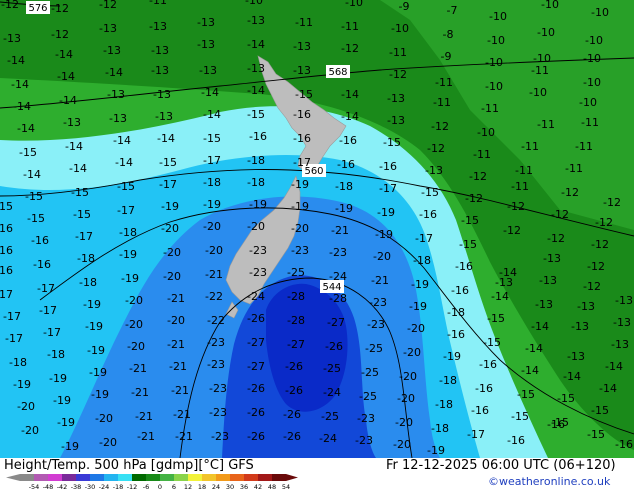 Image resolution: width=634 pixels, height=490 pixels. What do you see at coordinates (174, 486) in the screenshot?
I see `colorbar-tick-label: 6` at bounding box center [174, 486].